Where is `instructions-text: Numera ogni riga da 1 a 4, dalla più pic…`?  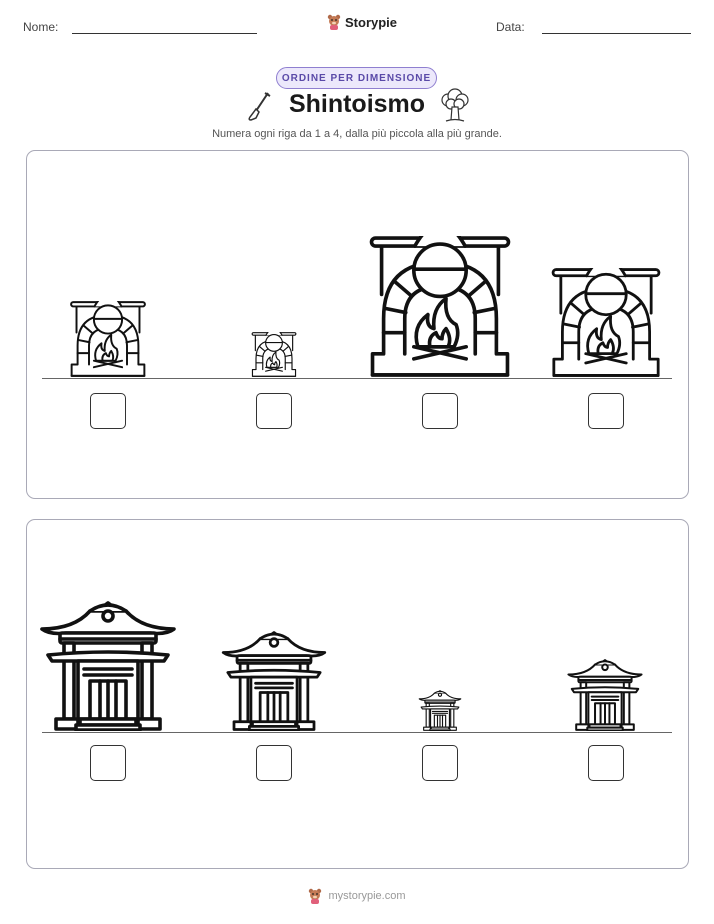
instructions-text: Numera ogni riga da 1 a 4, dalla più pic… is located at coordinates (357, 134).